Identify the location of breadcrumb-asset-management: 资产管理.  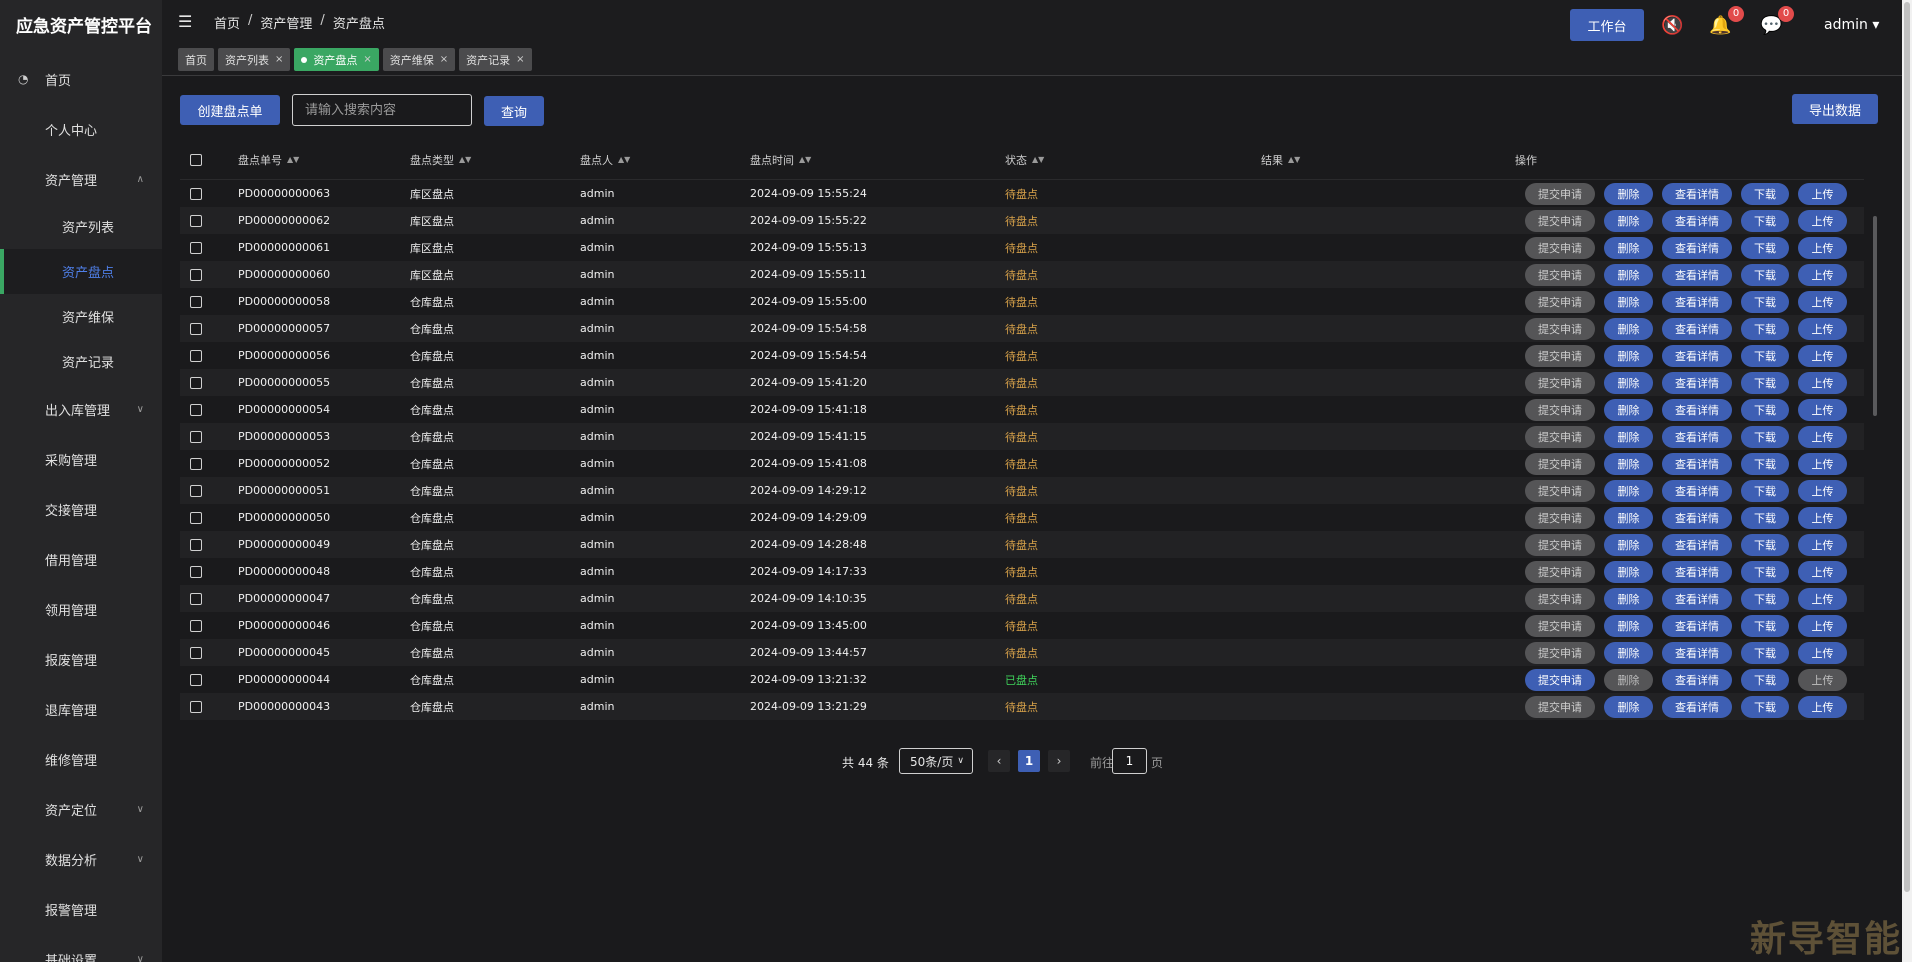
(286, 22).